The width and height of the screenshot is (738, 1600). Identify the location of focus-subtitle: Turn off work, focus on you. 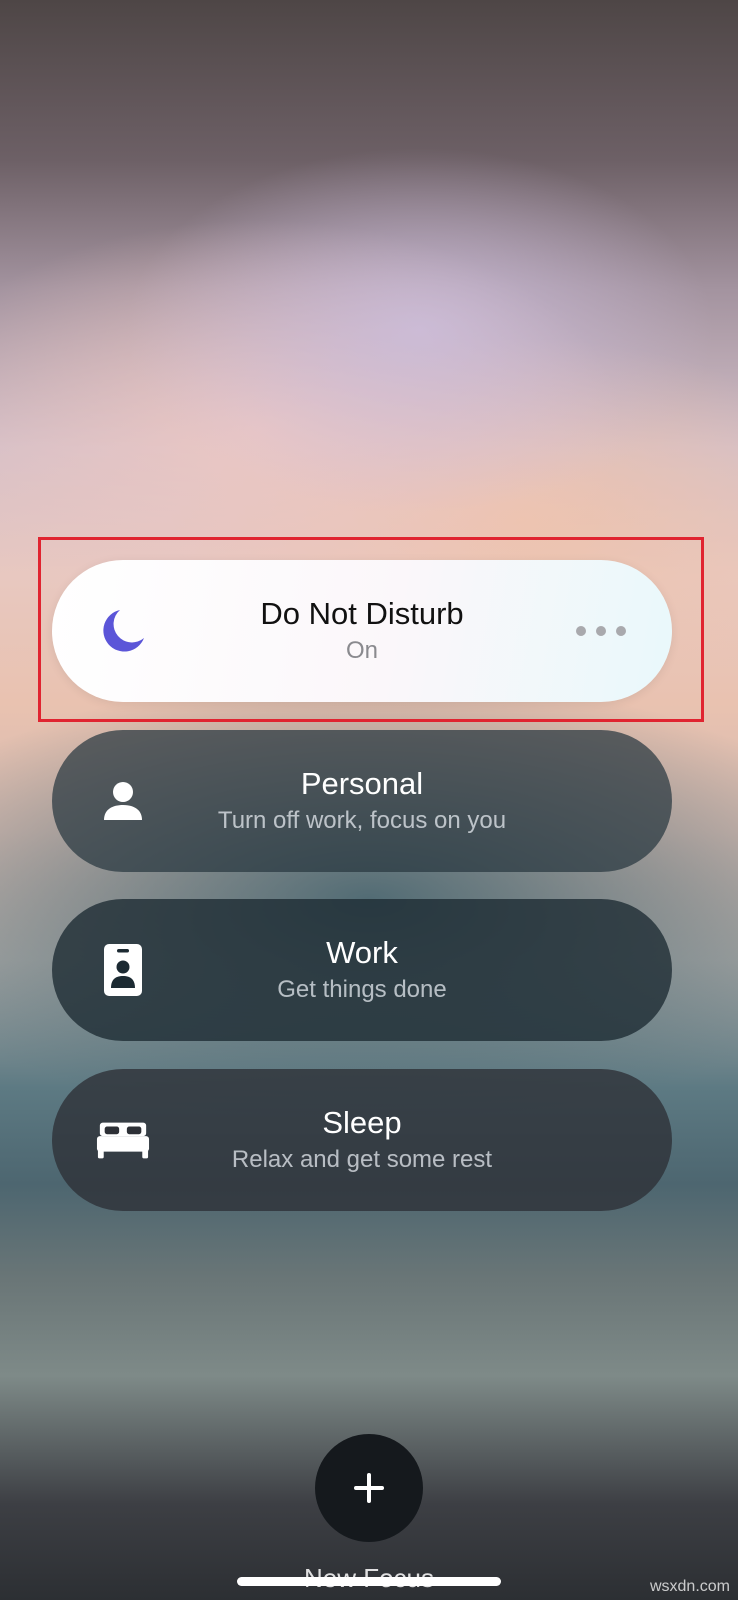
(362, 820).